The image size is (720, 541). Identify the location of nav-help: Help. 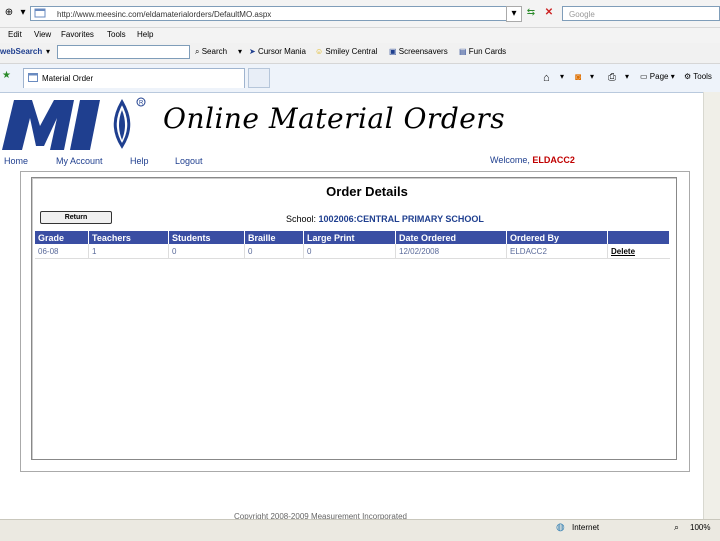
(139, 161).